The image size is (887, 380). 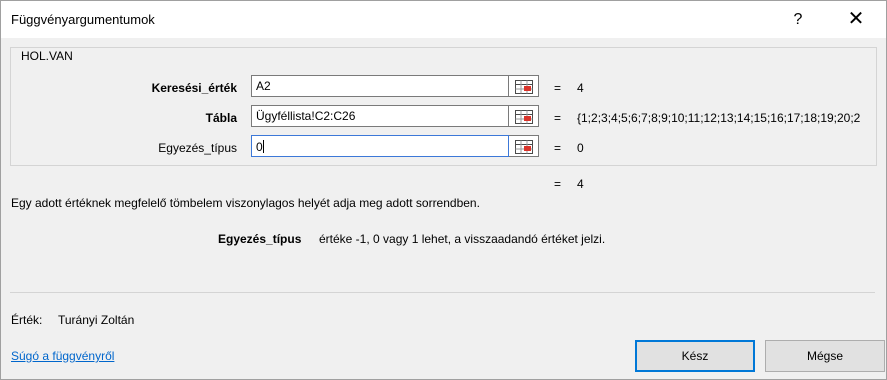 I want to click on arg-label-table: Tábla, so click(x=221, y=118).